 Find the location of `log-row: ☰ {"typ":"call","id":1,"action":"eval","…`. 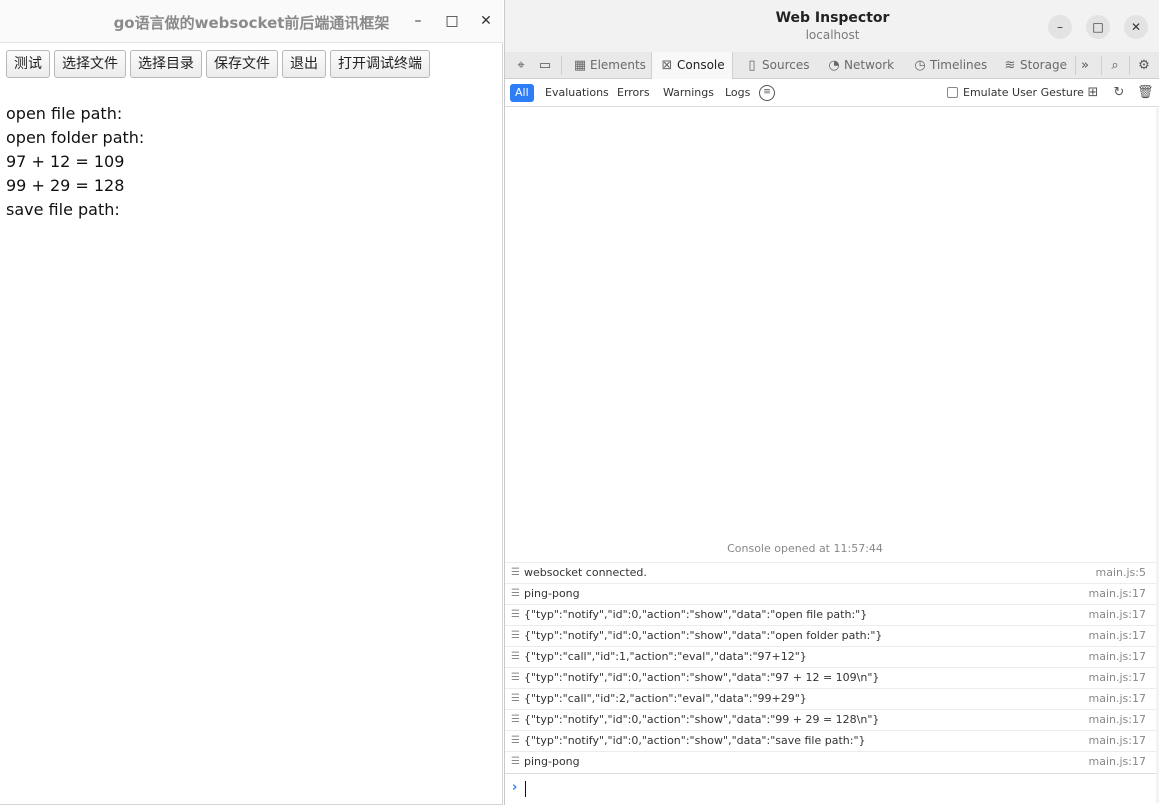

log-row: ☰ {"typ":"call","id":1,"action":"eval","… is located at coordinates (830, 656).